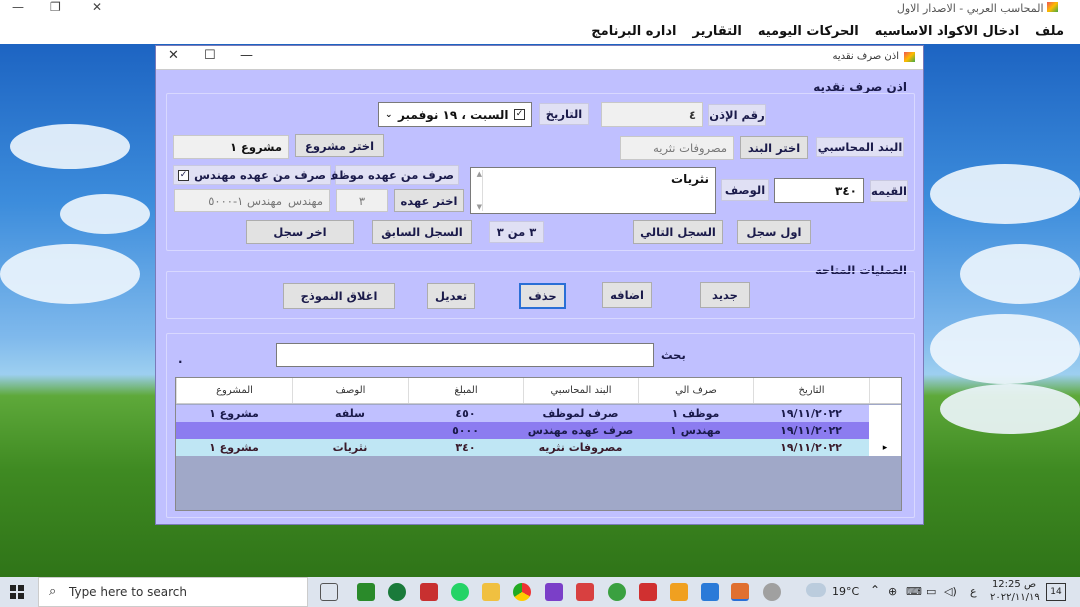  What do you see at coordinates (183, 175) in the screenshot?
I see `eng-custody-checkbox: ✓` at bounding box center [183, 175].